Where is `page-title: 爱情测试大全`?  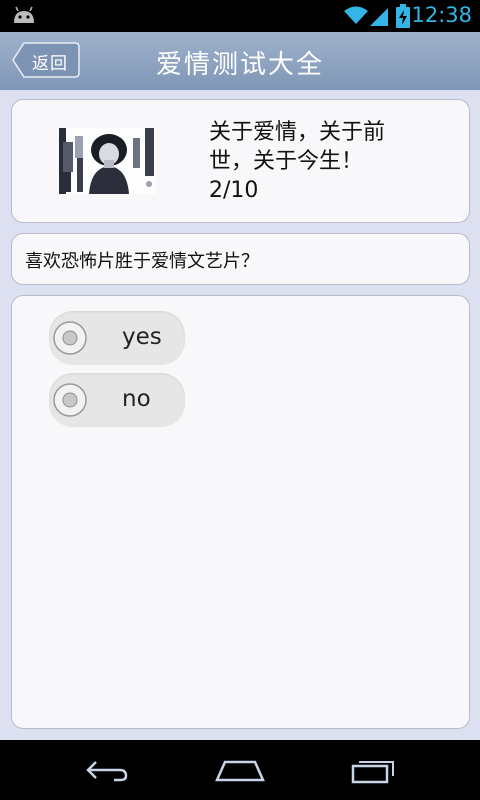
page-title: 爱情测试大全 is located at coordinates (239, 65).